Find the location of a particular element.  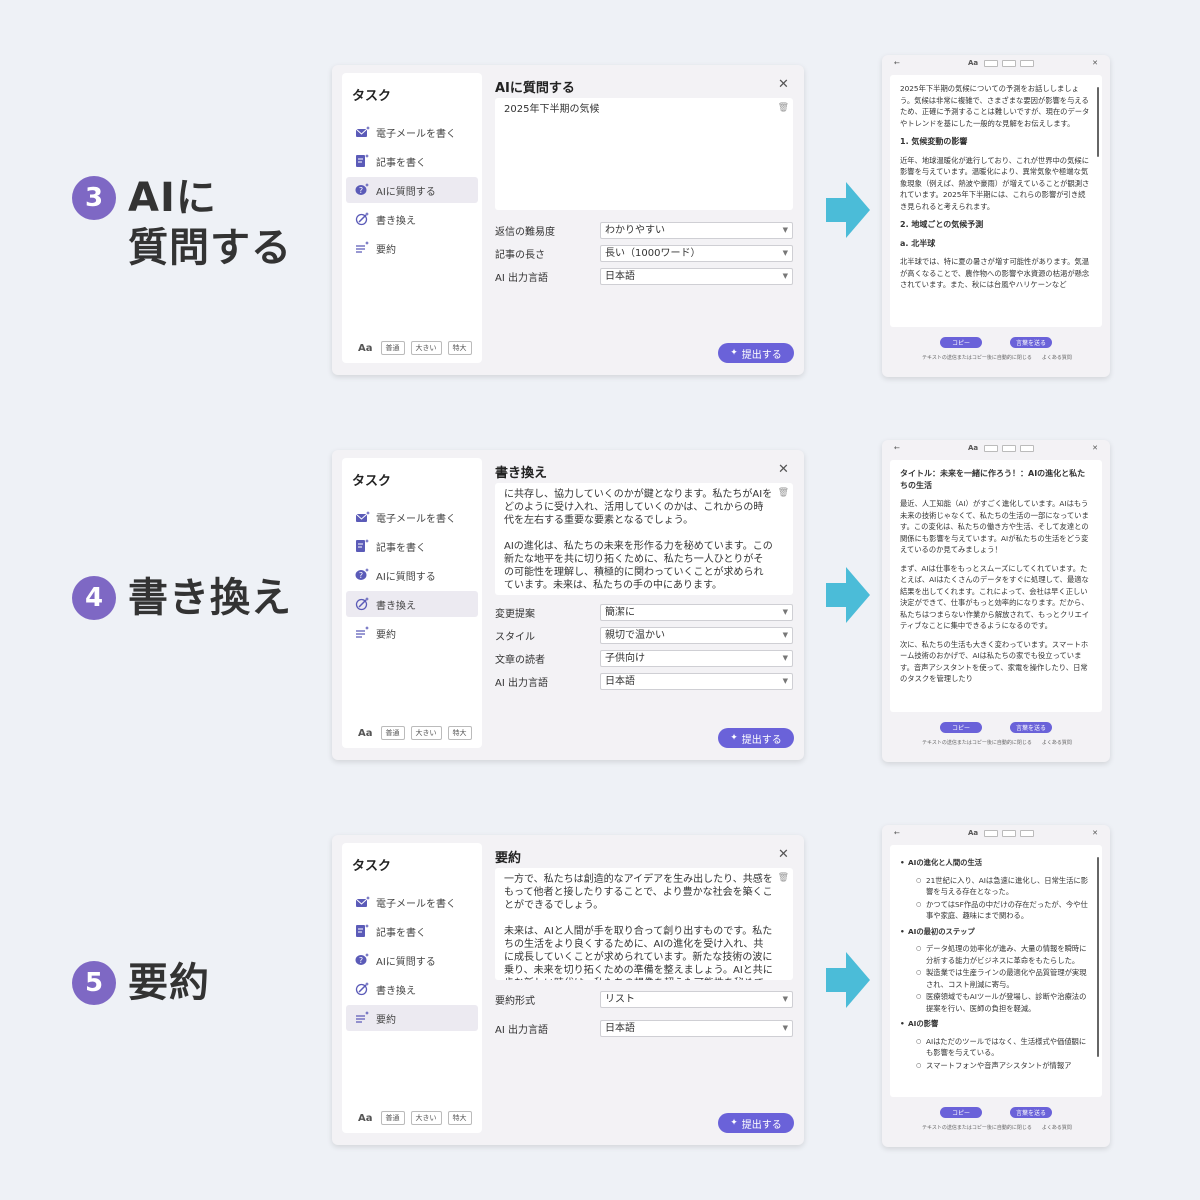

sidebar-item-label: 書き換え is located at coordinates (396, 991).